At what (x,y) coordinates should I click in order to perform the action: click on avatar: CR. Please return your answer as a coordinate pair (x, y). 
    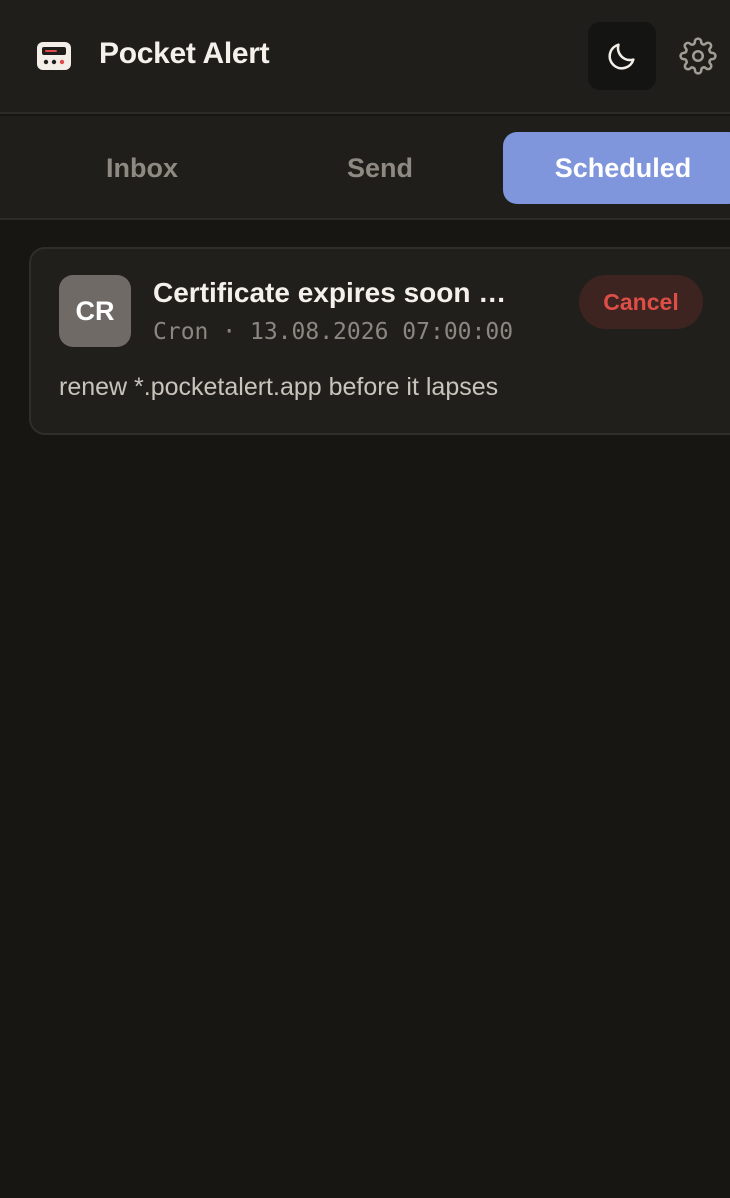
    Looking at the image, I should click on (95, 311).